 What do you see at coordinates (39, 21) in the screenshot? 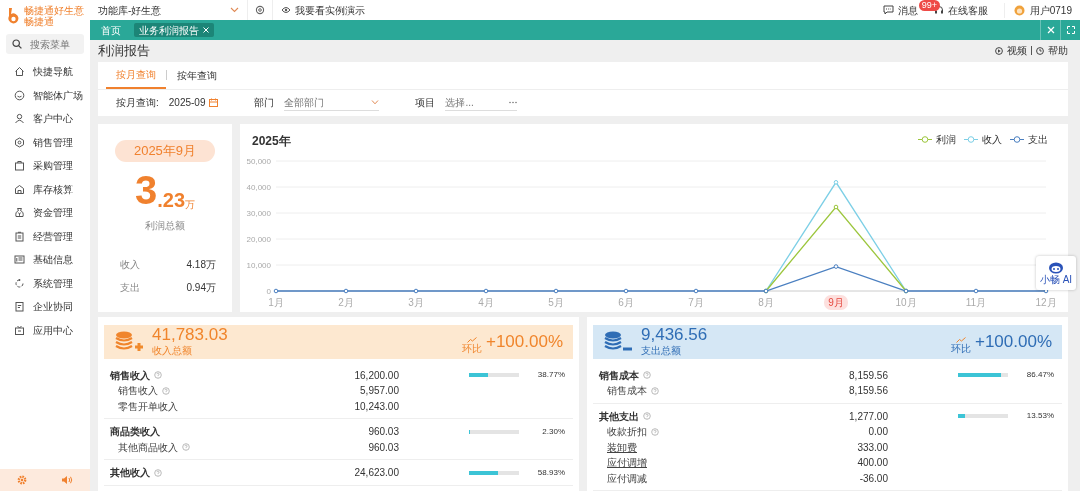
I see `logo-subtext: 畅捷通` at bounding box center [39, 21].